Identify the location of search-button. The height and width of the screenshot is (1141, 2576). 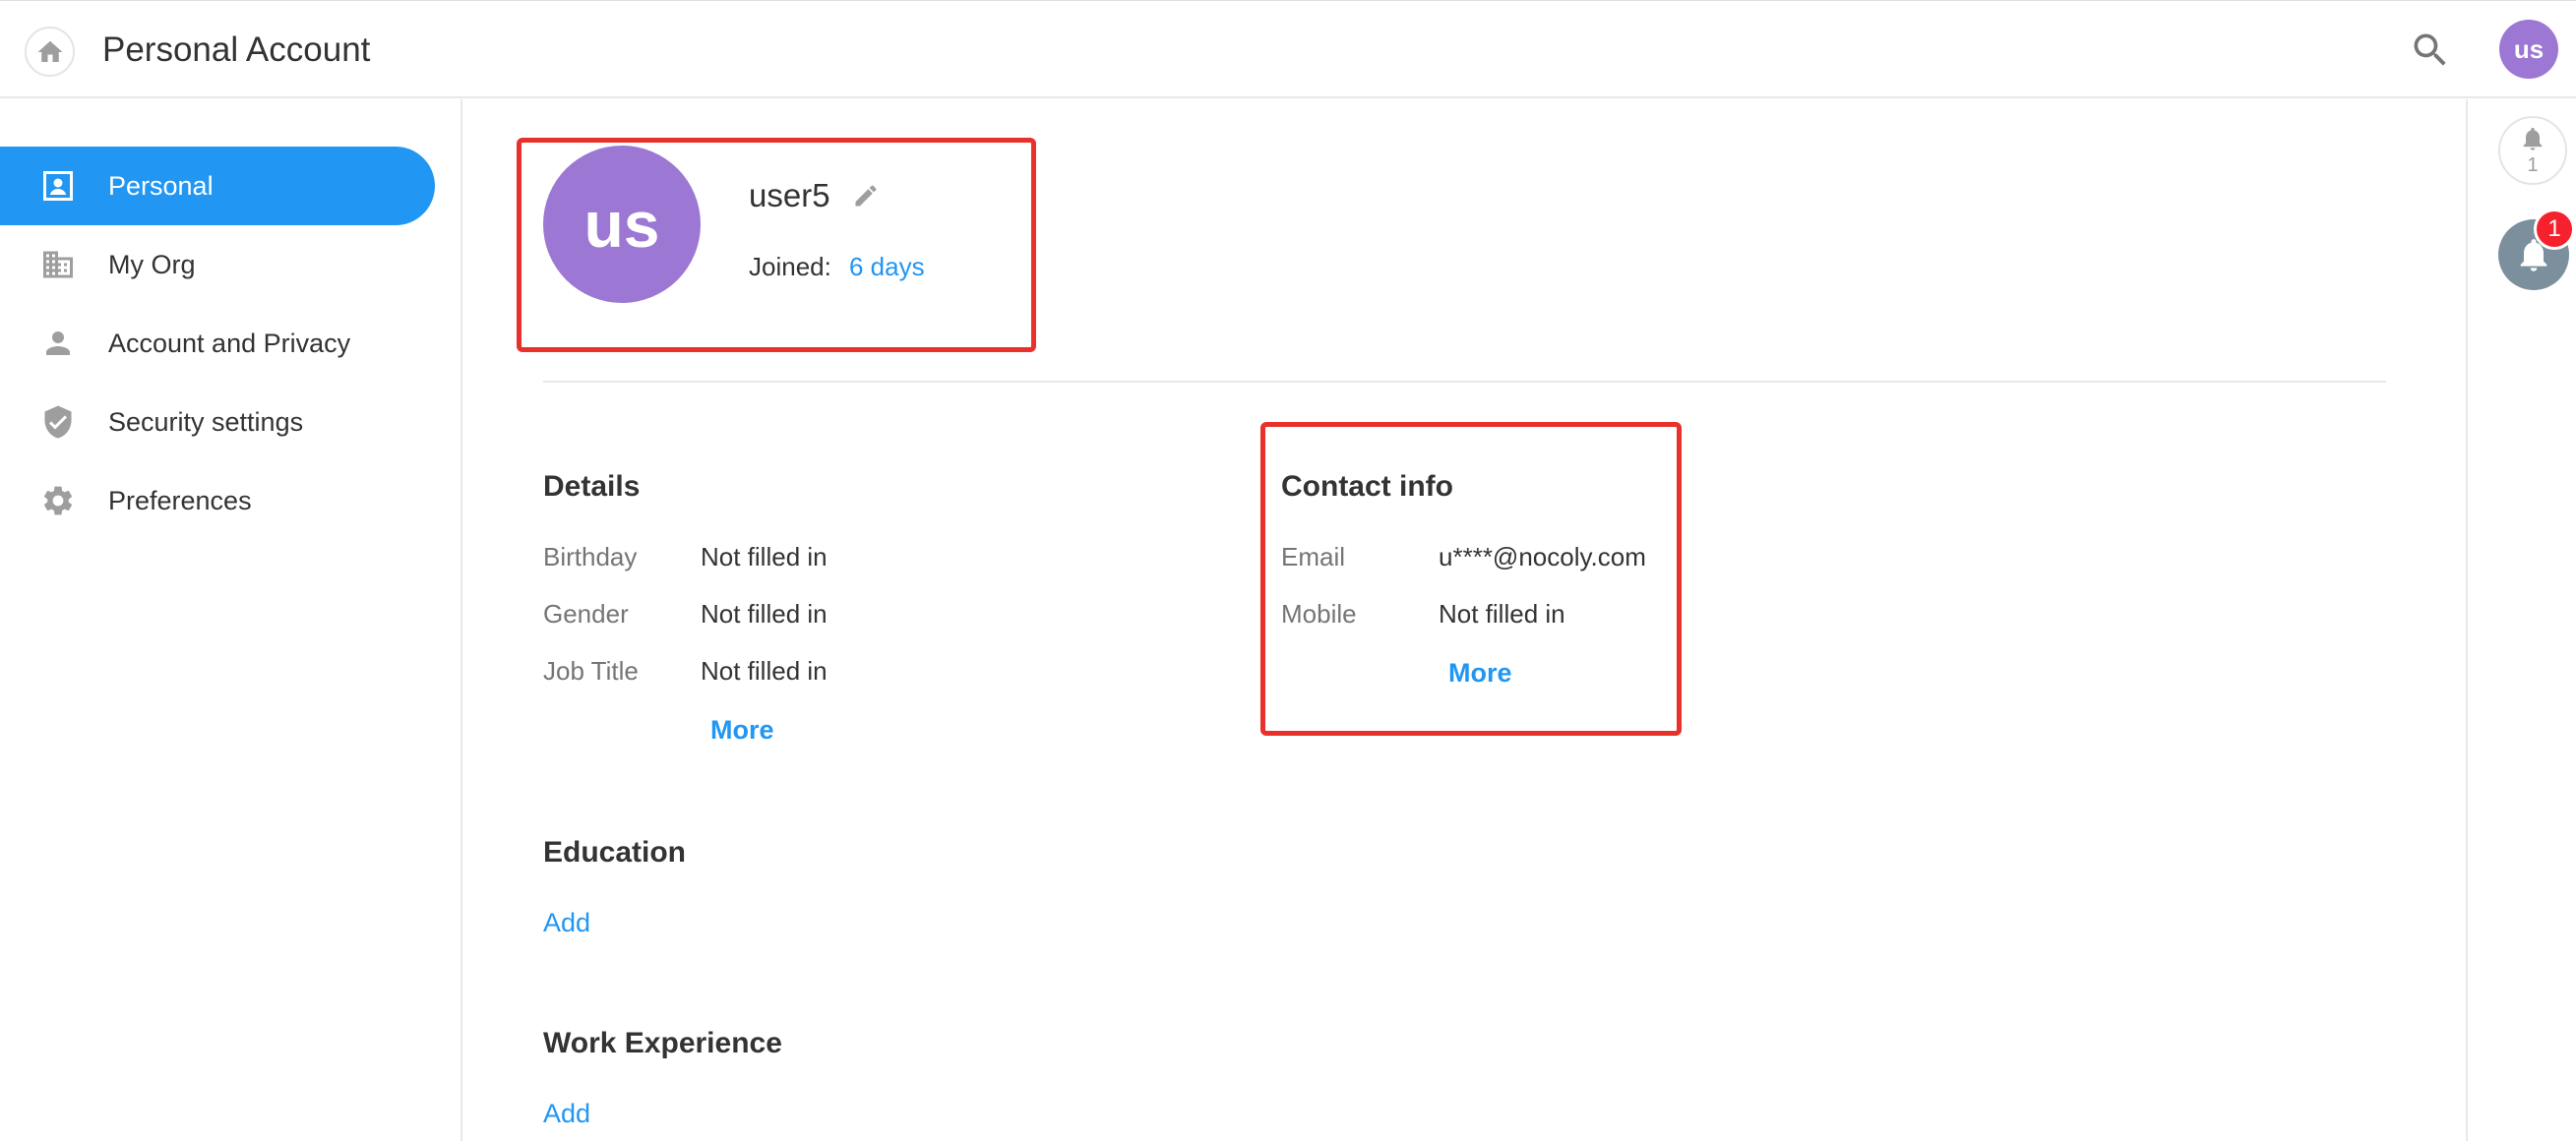
(2430, 51).